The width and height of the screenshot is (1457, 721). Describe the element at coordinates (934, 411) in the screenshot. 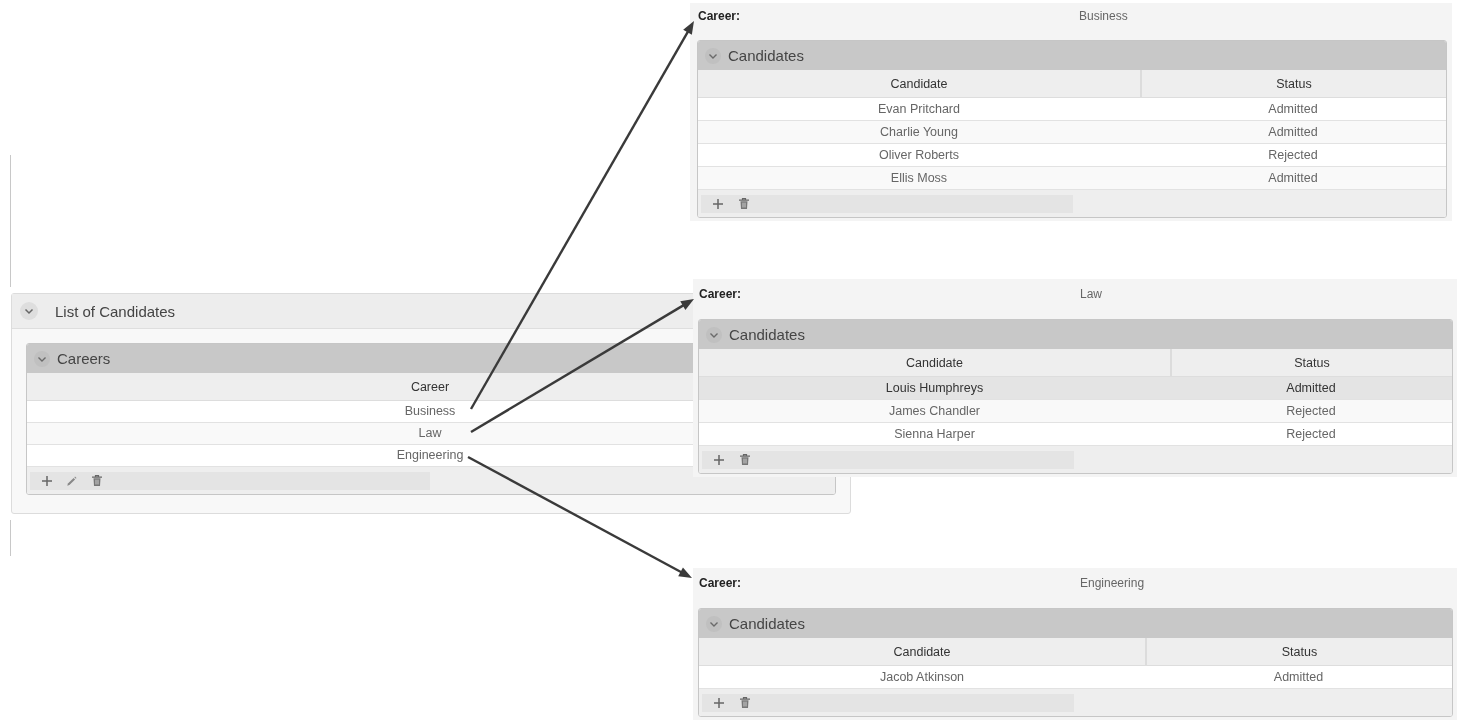

I see `table-cell-text: James Chandler` at that location.